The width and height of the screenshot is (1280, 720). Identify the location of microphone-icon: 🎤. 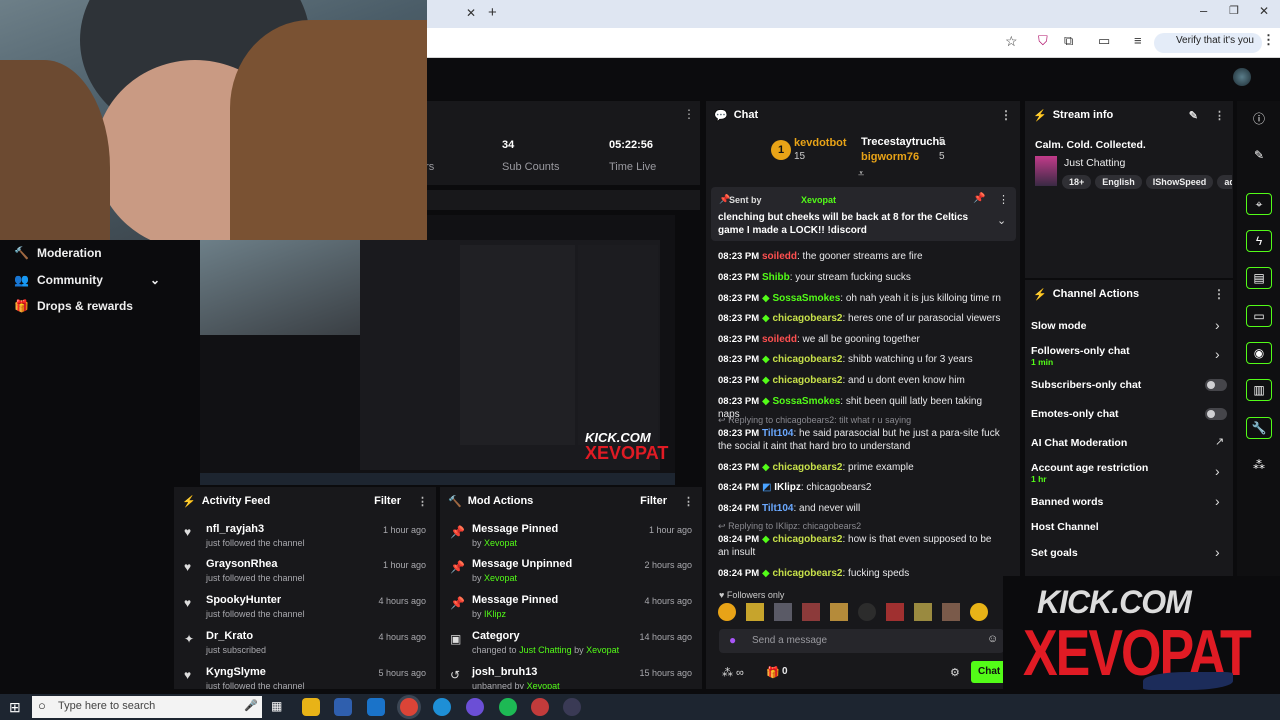
(251, 705).